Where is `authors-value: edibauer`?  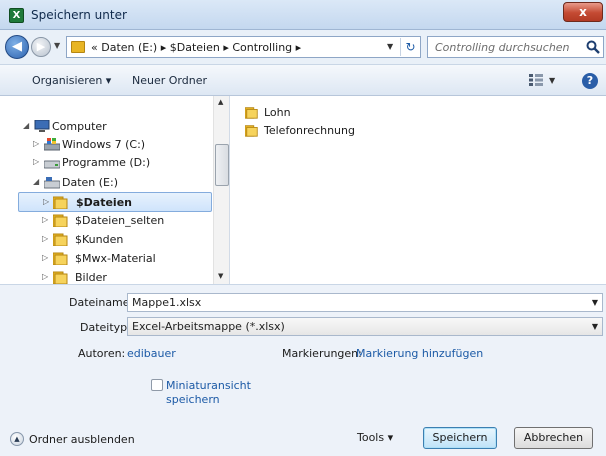 authors-value: edibauer is located at coordinates (151, 353).